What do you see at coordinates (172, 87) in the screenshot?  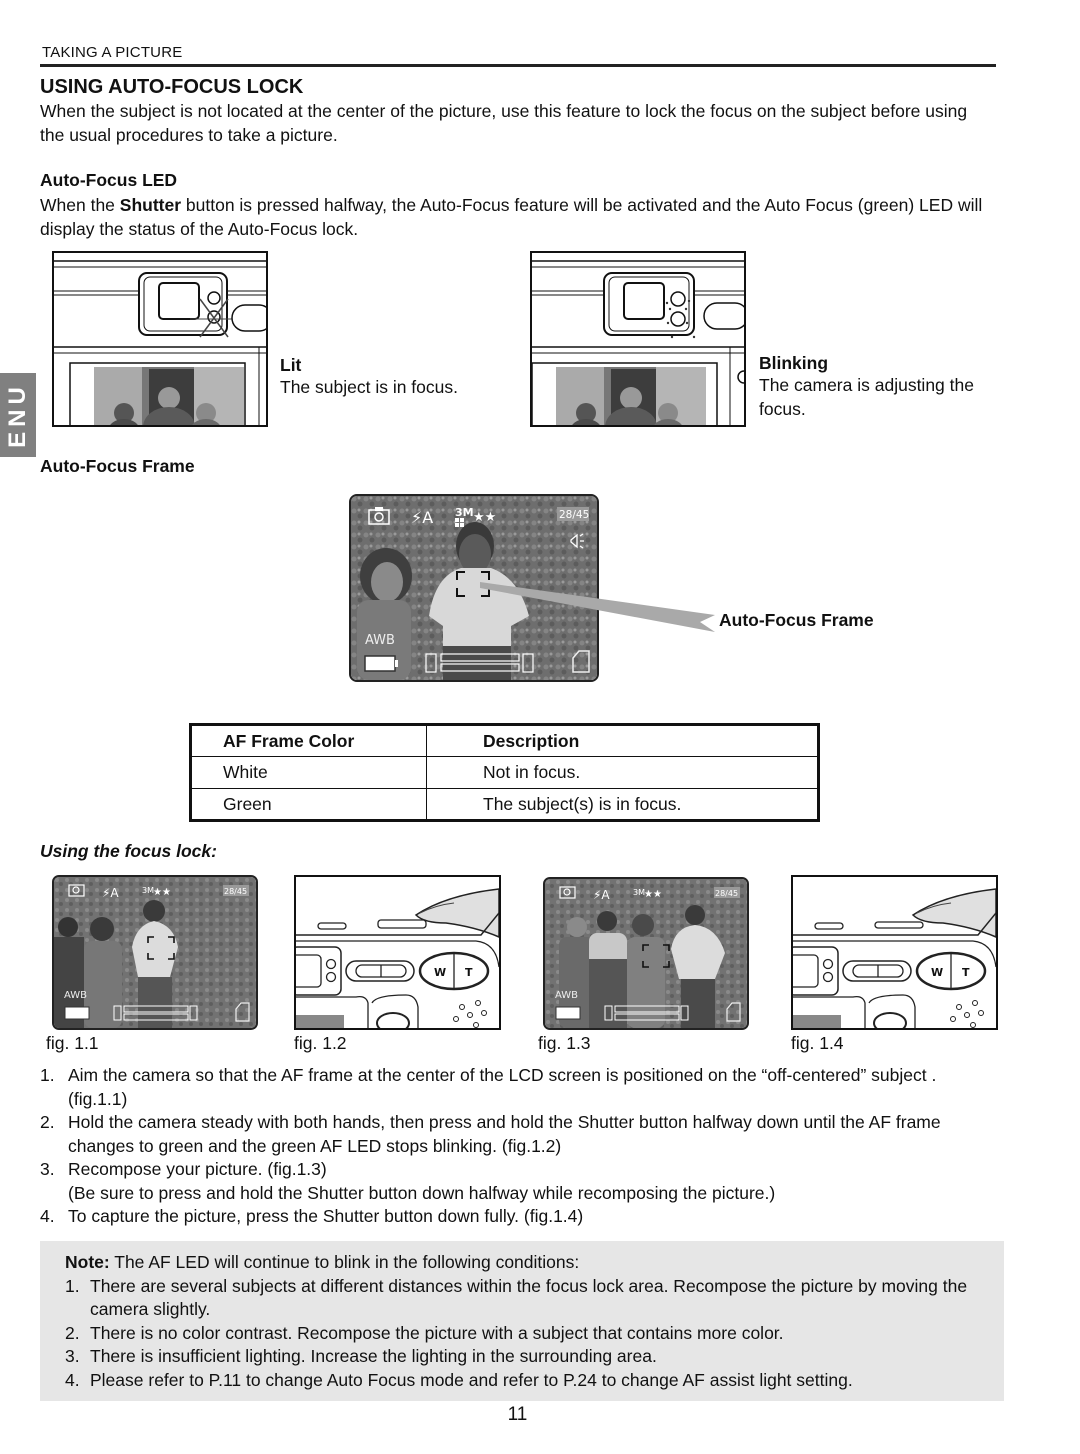 I see `section-title: USING AUTO-FOCUS LOCK` at bounding box center [172, 87].